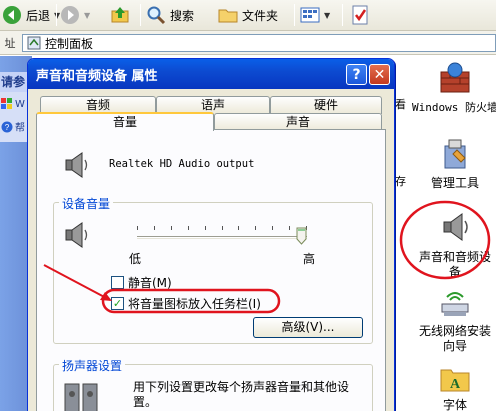 The height and width of the screenshot is (411, 496). Describe the element at coordinates (6, 103) in the screenshot. I see `windows-logo-icon` at that location.